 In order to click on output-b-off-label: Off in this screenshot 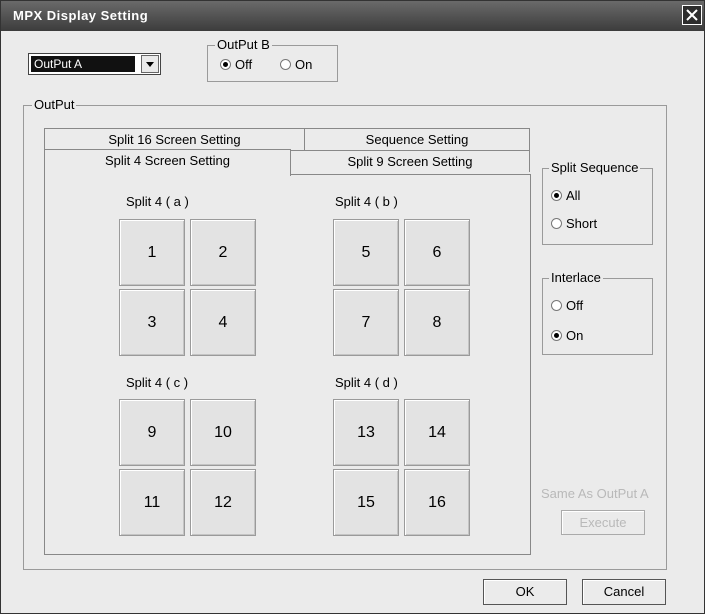, I will do `click(244, 64)`.